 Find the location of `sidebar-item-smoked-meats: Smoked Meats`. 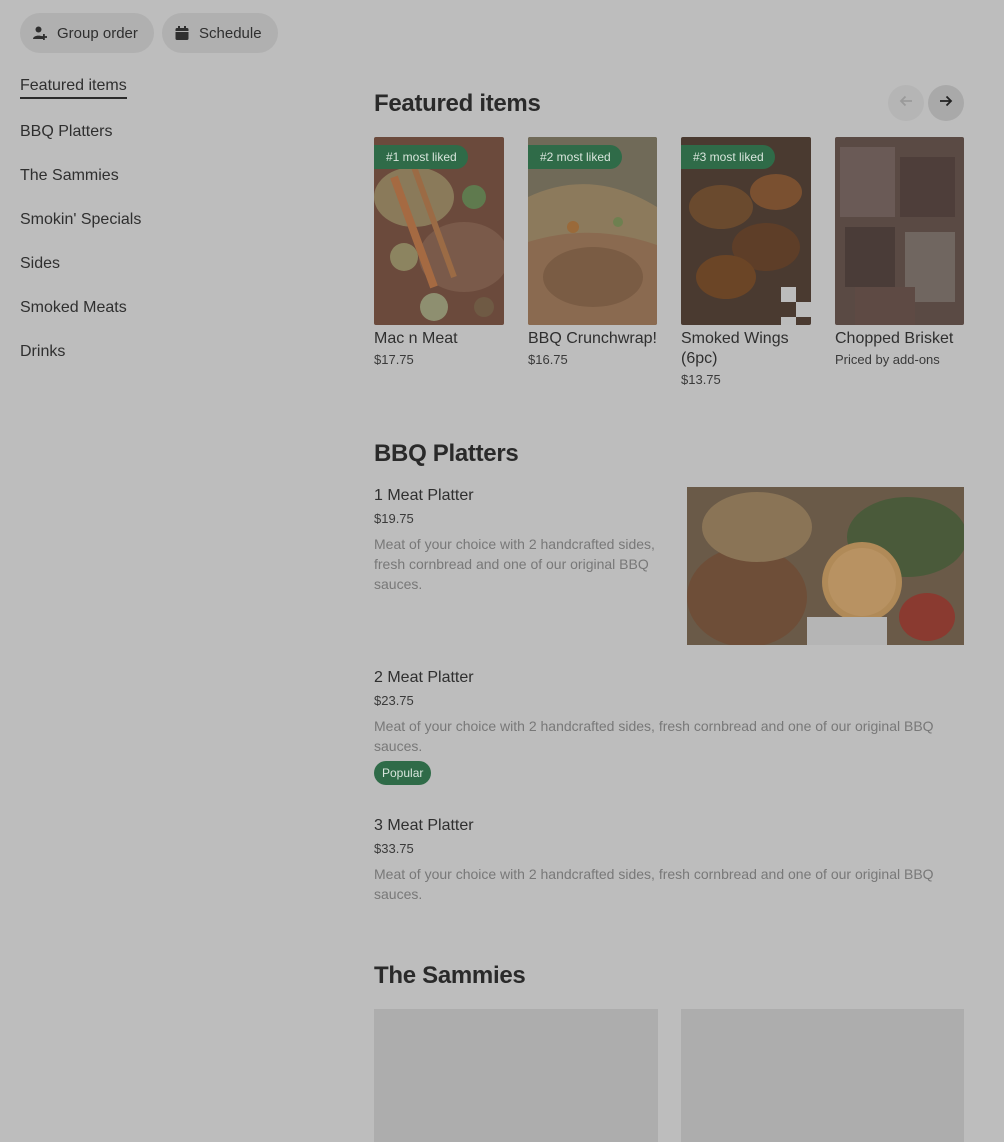

sidebar-item-smoked-meats: Smoked Meats is located at coordinates (170, 320).